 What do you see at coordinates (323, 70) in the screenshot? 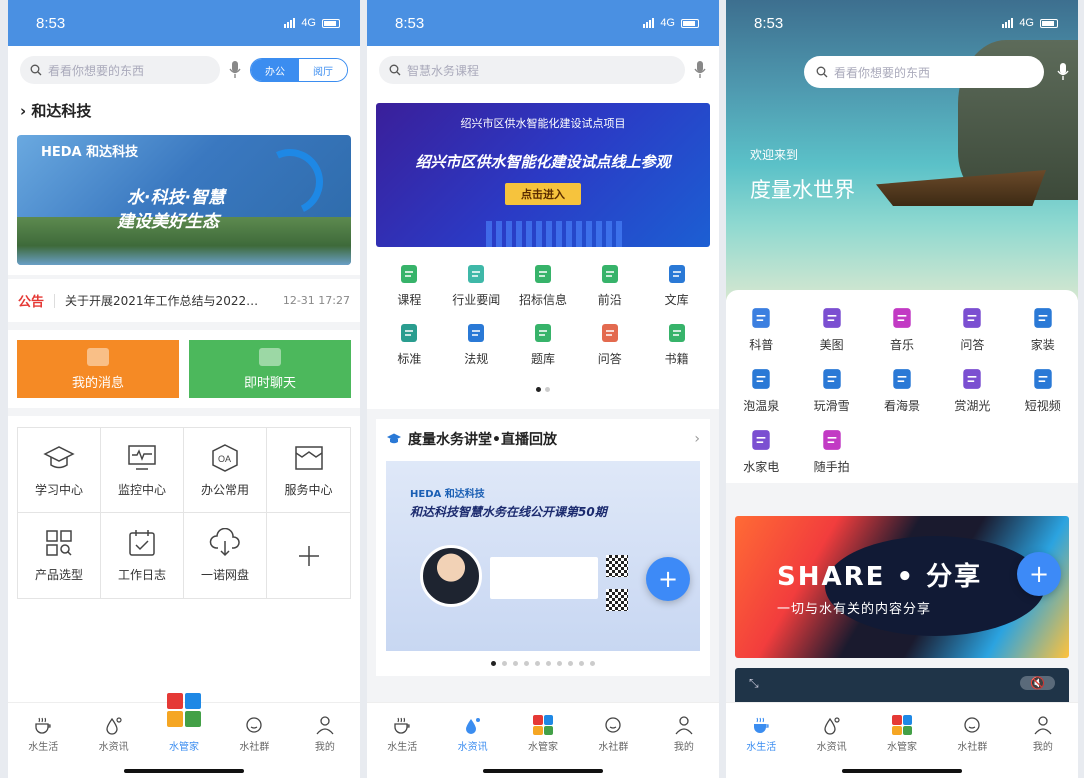
I see `segment-reading: 阅厅` at bounding box center [323, 70].